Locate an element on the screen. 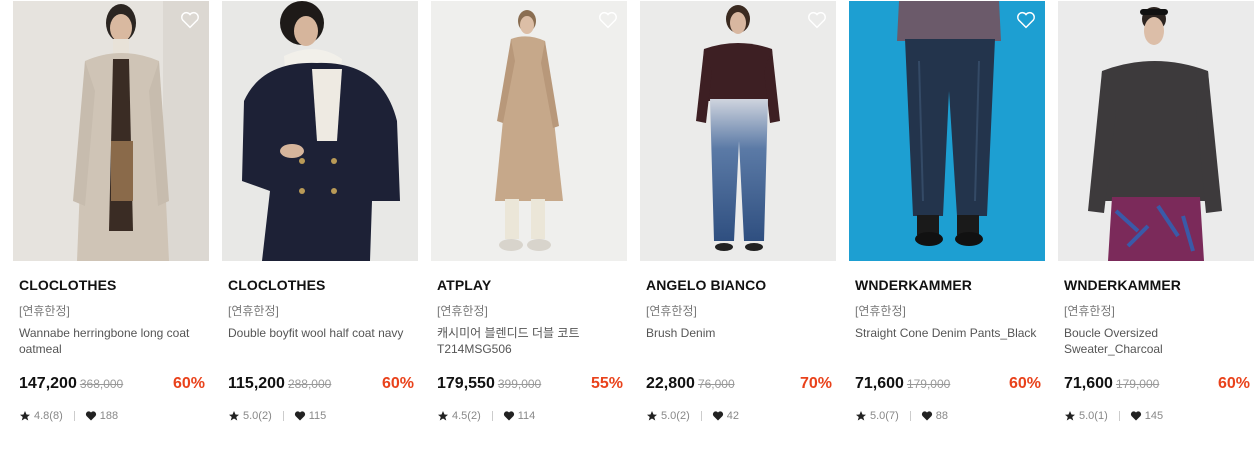 Image resolution: width=1257 pixels, height=468 pixels. product-name: Brush Denim is located at coordinates (739, 333).